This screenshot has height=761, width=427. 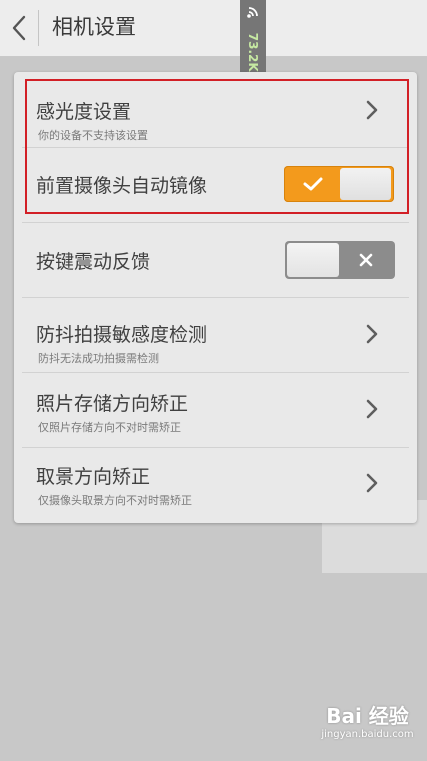 I want to click on watermark: Bai 经验 jingyan.baidu.com, so click(x=367, y=725).